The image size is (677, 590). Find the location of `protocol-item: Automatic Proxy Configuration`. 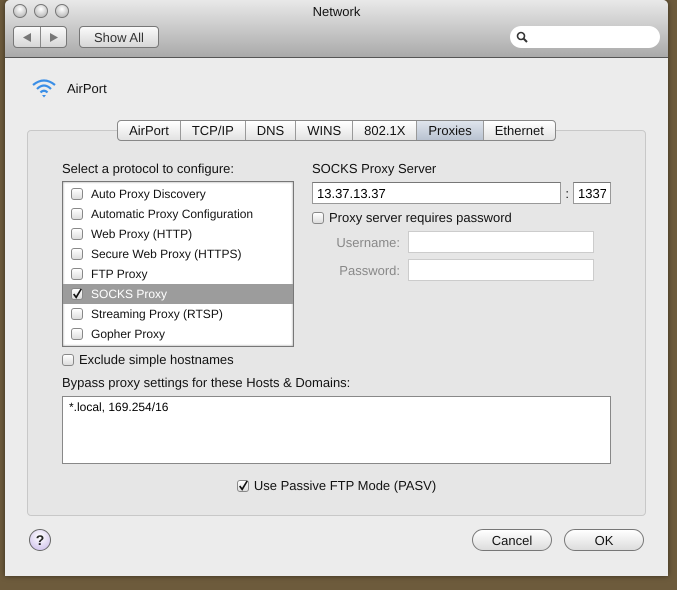

protocol-item: Automatic Proxy Configuration is located at coordinates (178, 214).